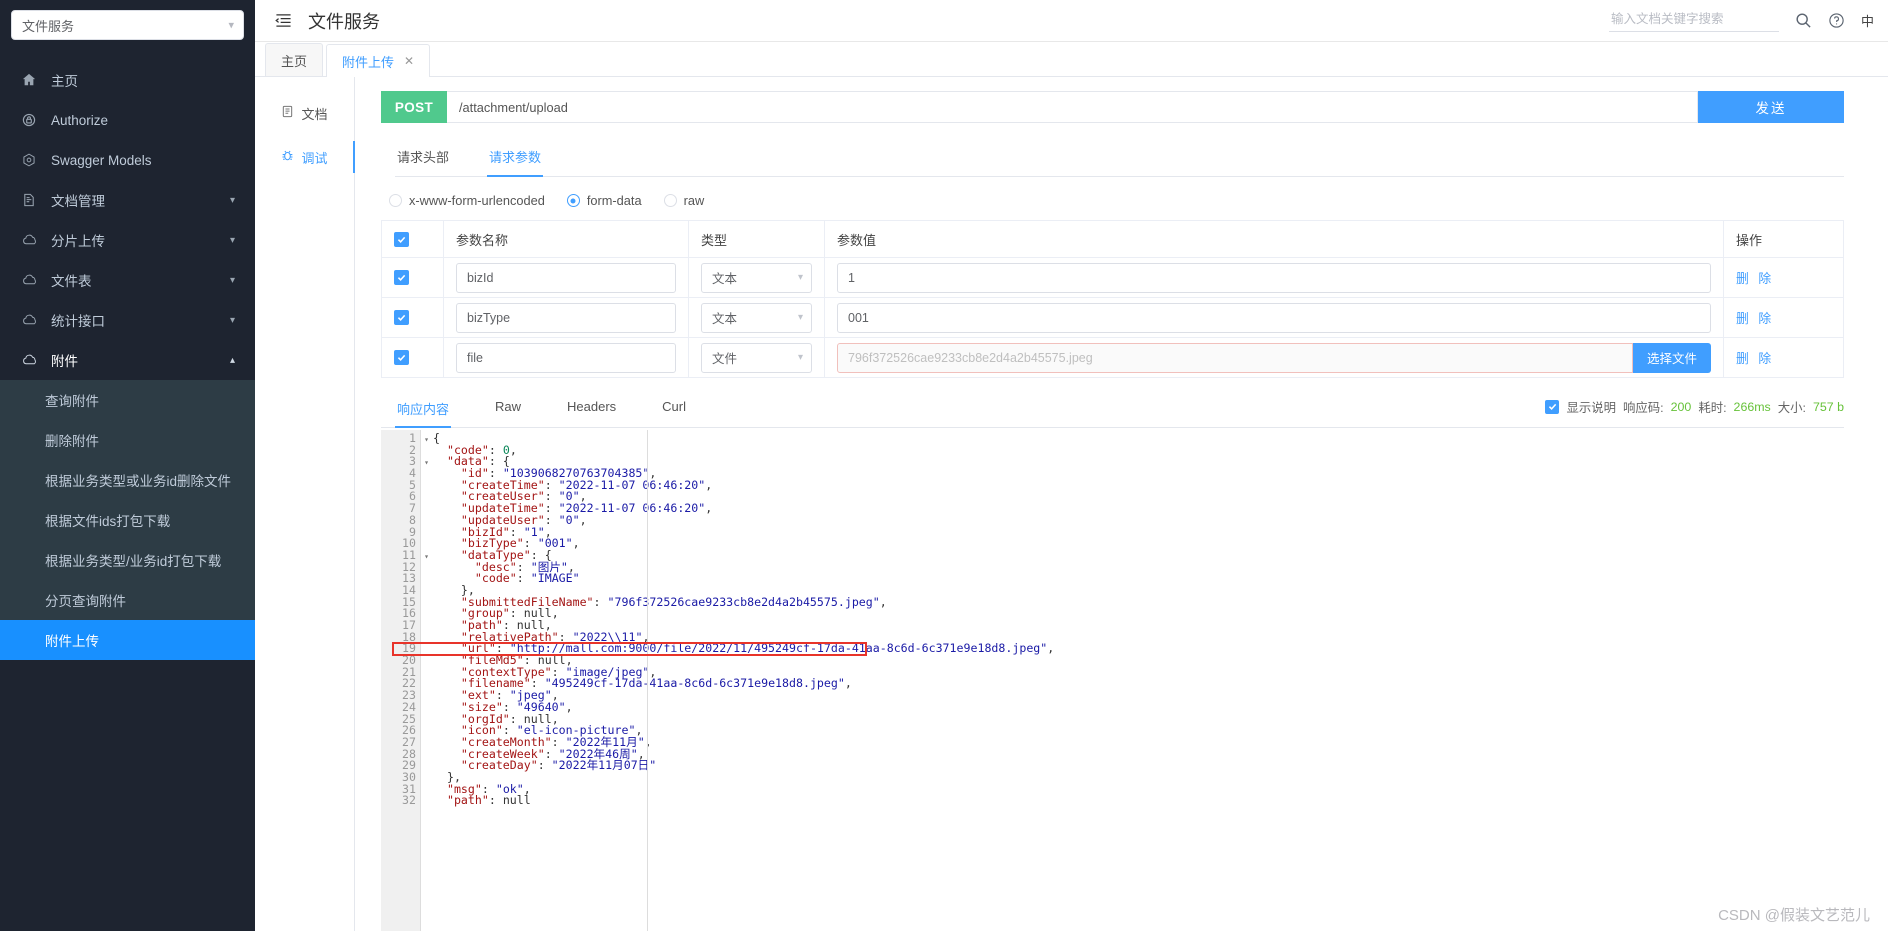 Image resolution: width=1888 pixels, height=931 pixels. Describe the element at coordinates (127, 240) in the screenshot. I see `sidebar-item-chunk-upload: 分片上传 ▾` at that location.